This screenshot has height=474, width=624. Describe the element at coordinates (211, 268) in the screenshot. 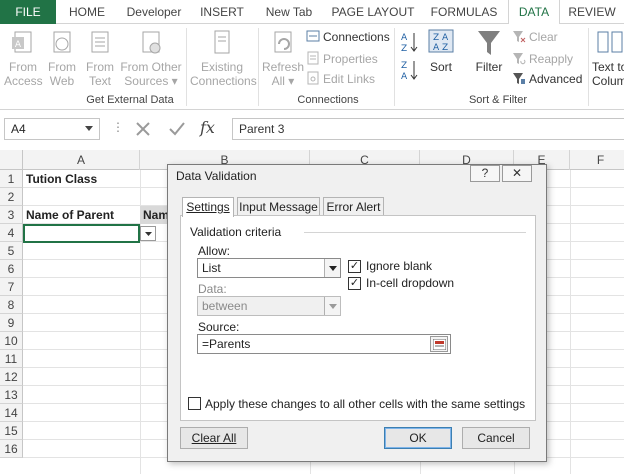

I see `allow-value: List` at that location.